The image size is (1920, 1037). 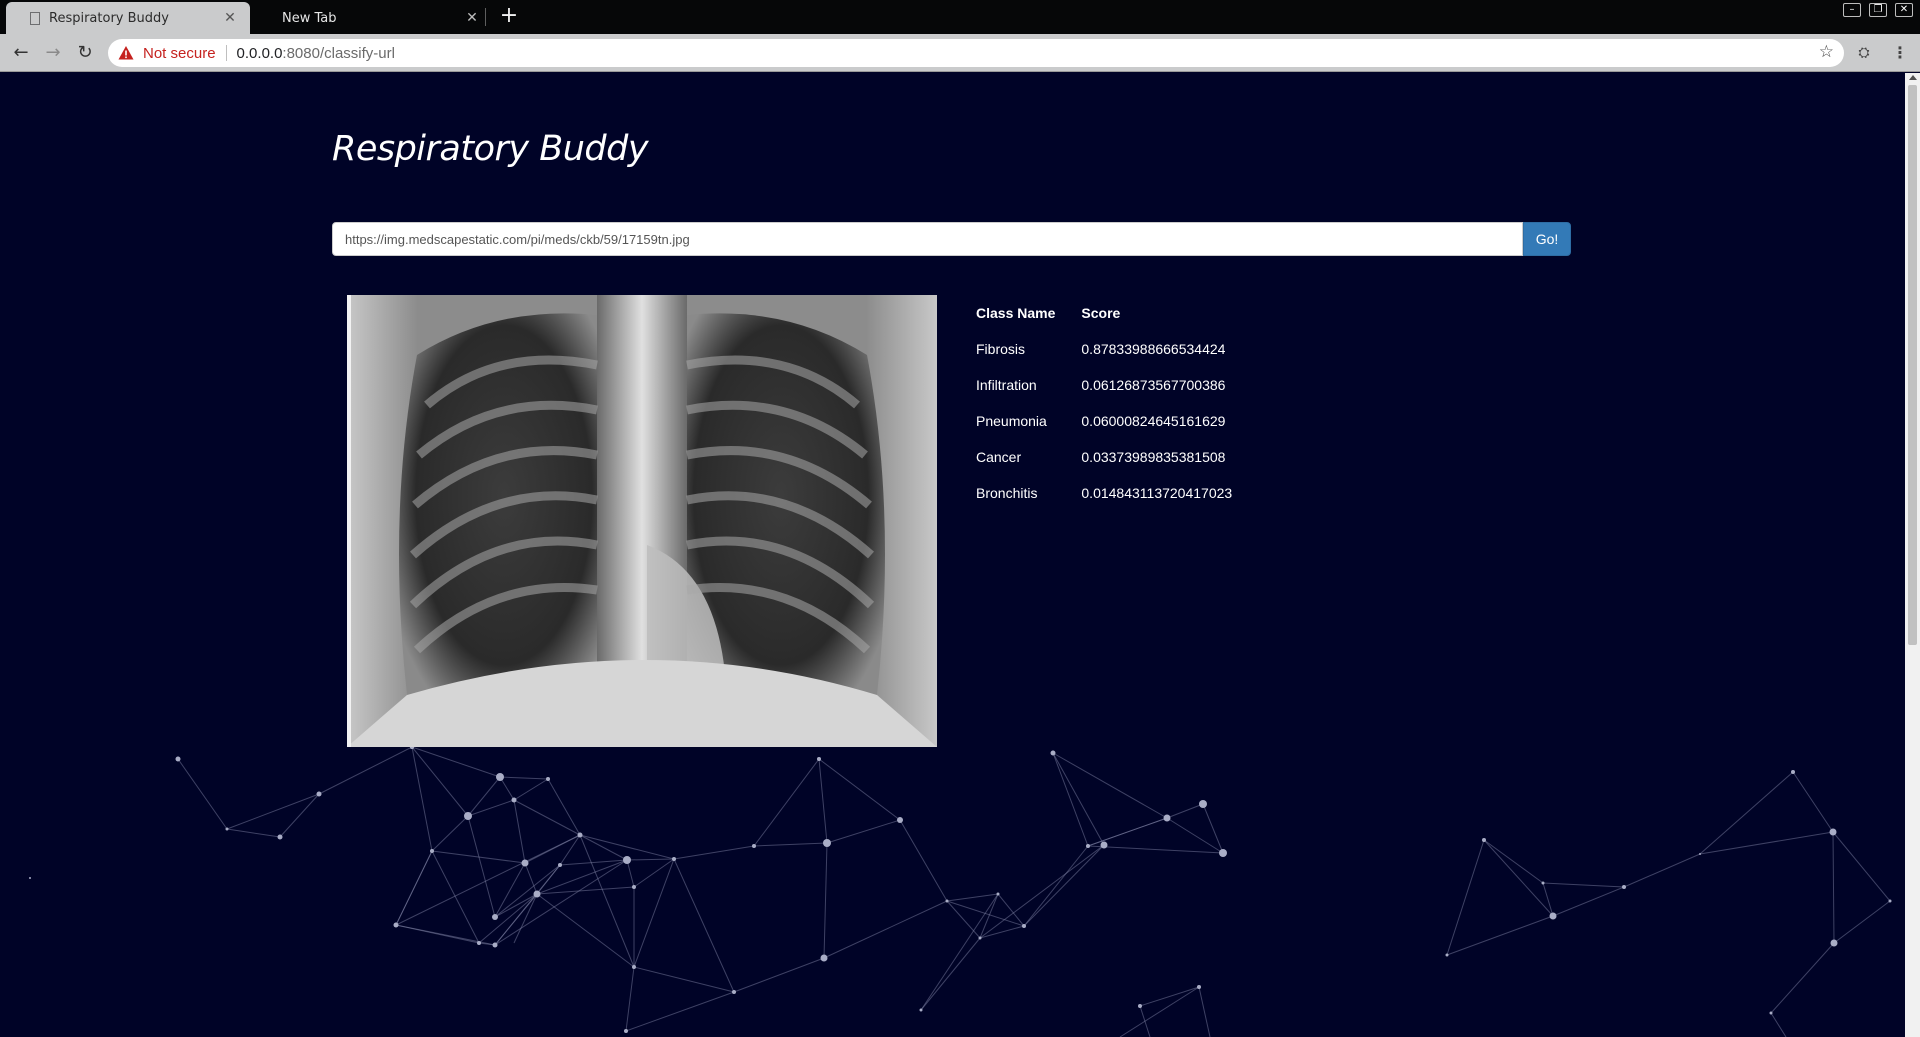 I want to click on tab-respiratory-buddy: Respiratory Buddy ✕, so click(x=128, y=18).